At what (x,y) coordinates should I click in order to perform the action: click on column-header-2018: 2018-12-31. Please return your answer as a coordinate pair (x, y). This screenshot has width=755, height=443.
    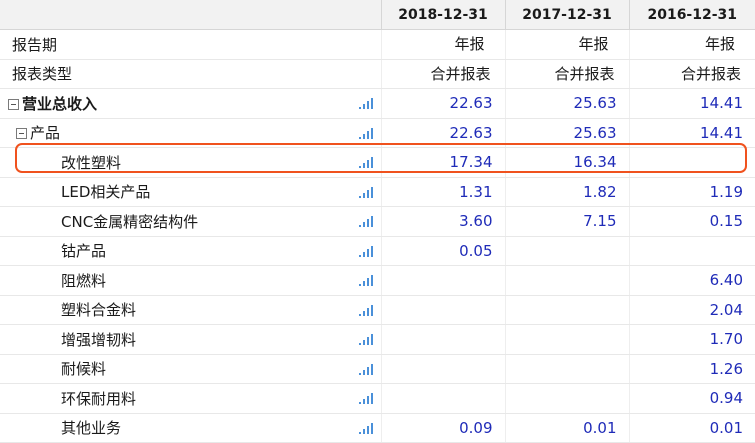
    Looking at the image, I should click on (442, 15).